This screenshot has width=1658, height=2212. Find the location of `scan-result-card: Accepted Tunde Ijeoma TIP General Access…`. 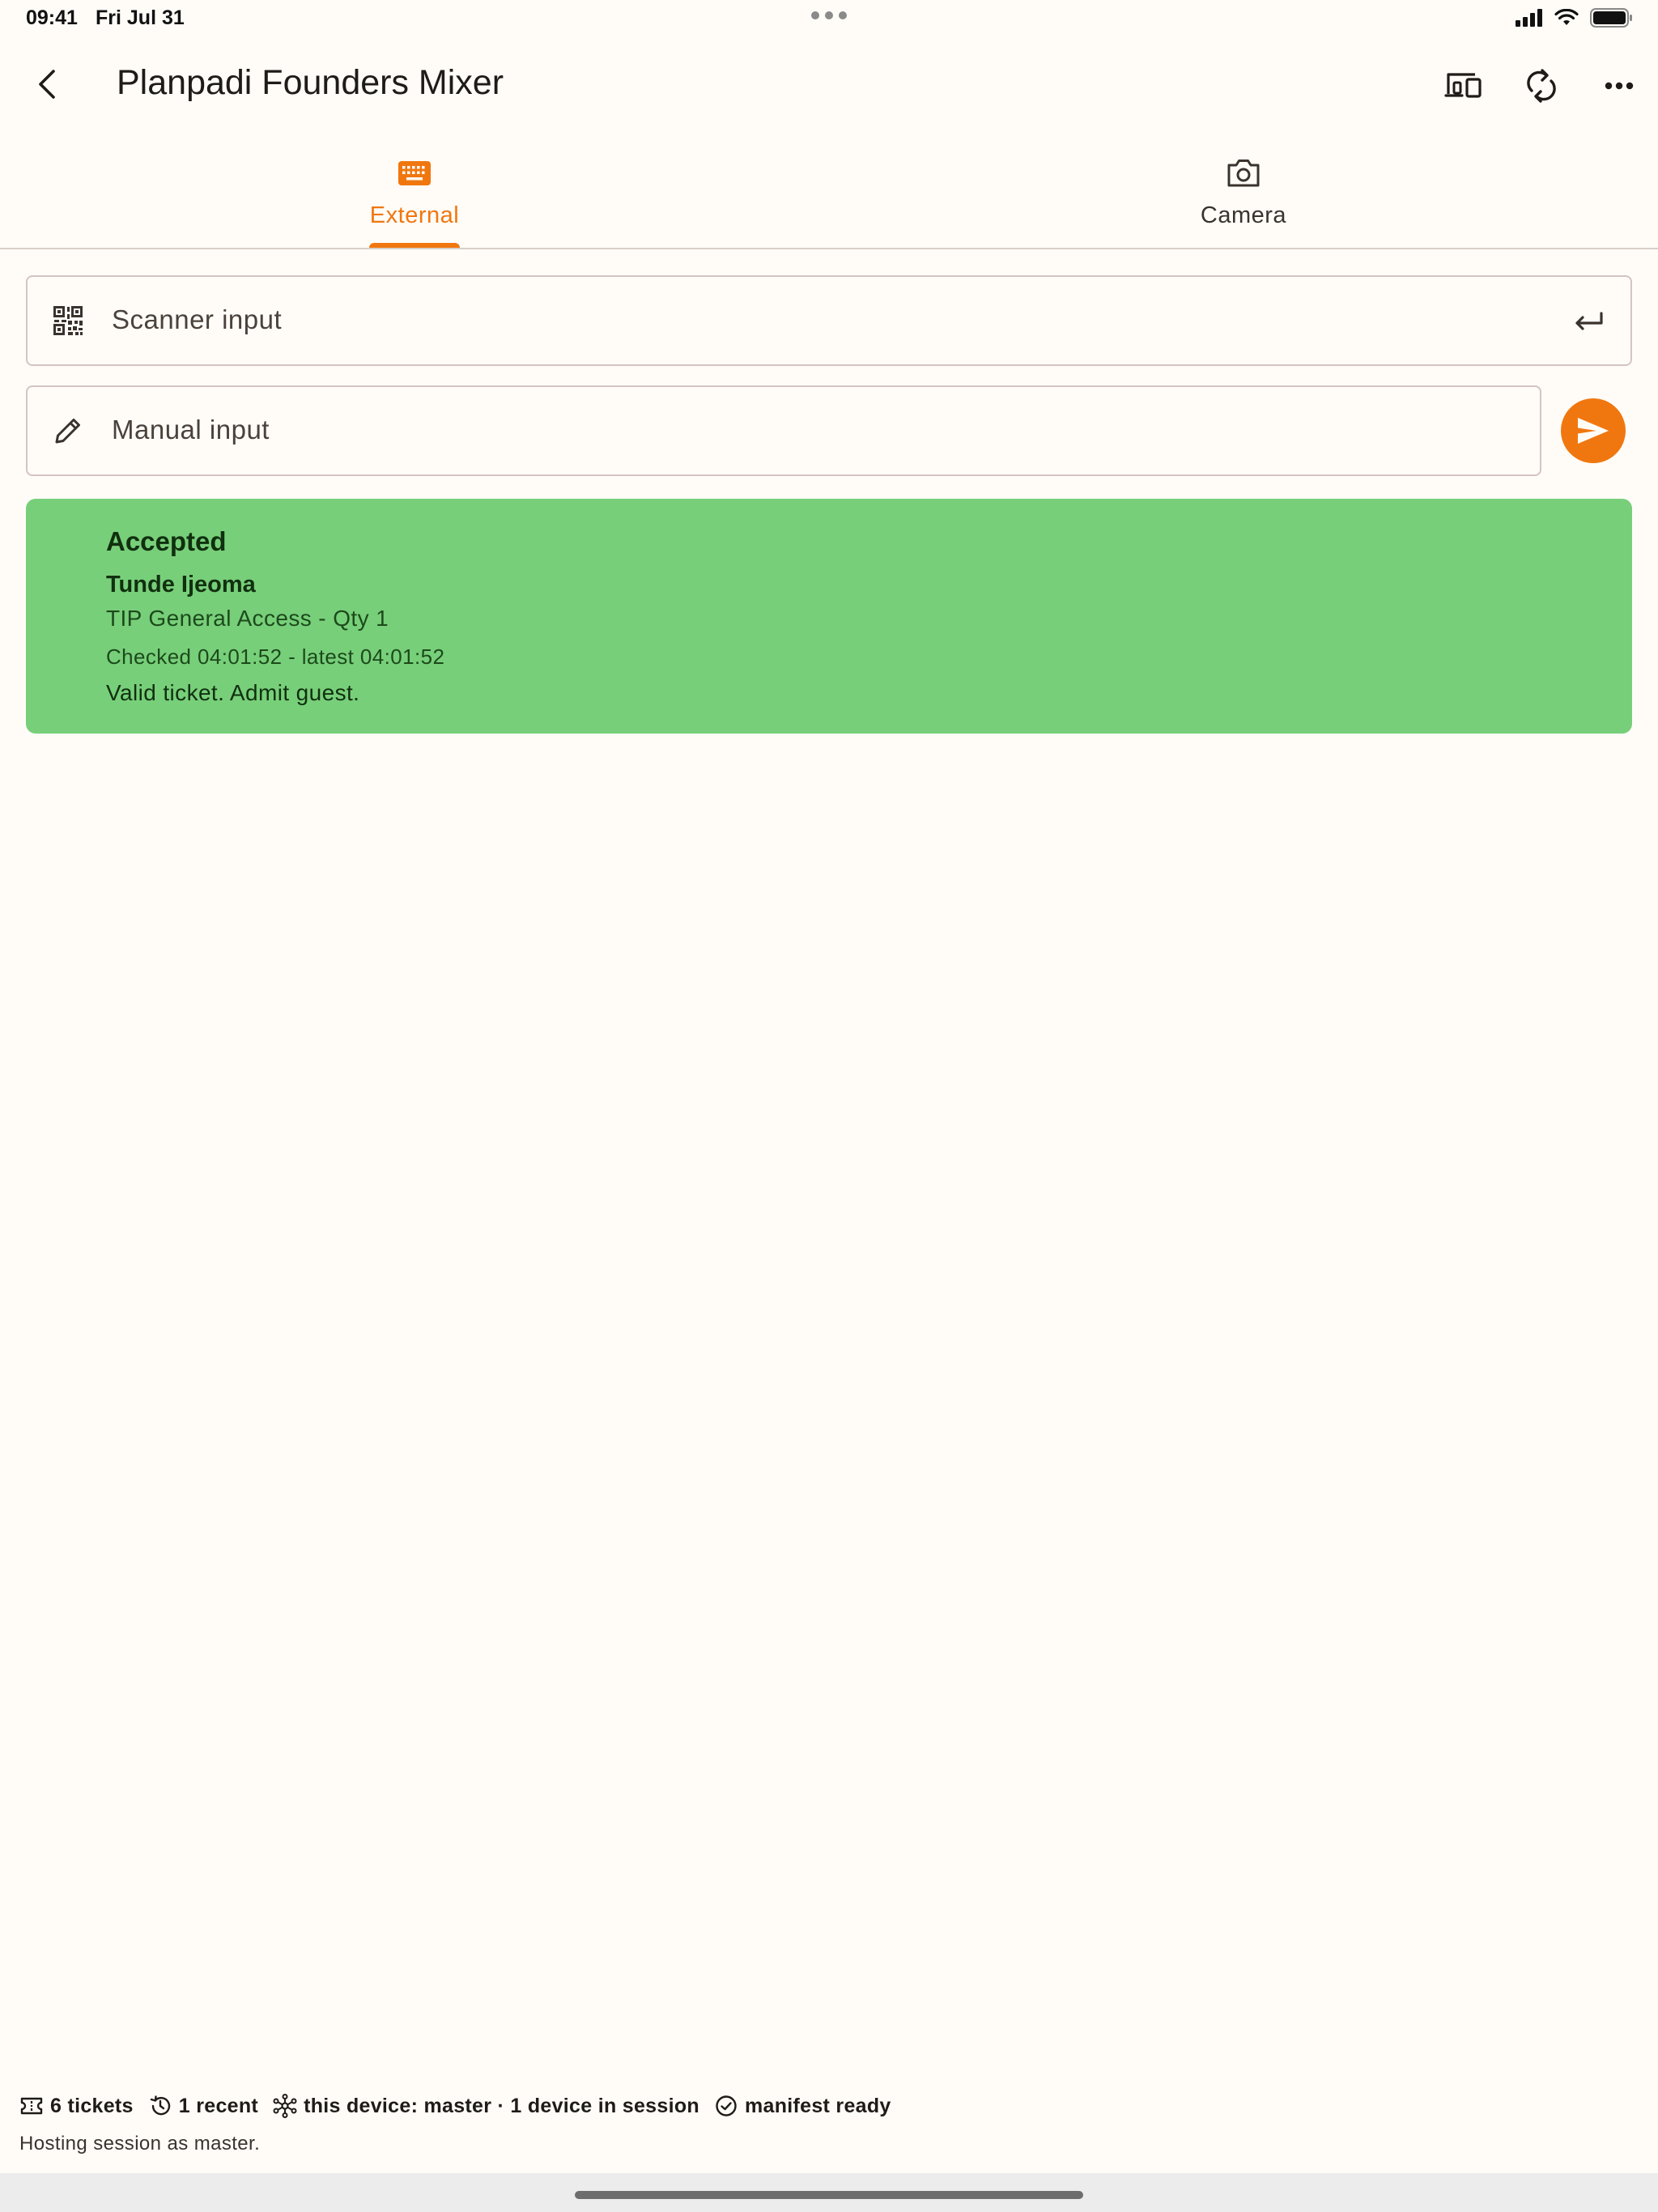

scan-result-card: Accepted Tunde Ijeoma TIP General Access… is located at coordinates (829, 616).